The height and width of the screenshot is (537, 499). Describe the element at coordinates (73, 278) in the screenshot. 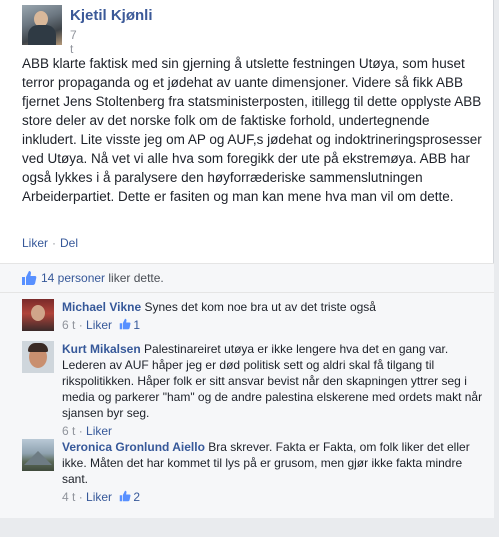

I see `likes-count-link: 14 personer` at that location.